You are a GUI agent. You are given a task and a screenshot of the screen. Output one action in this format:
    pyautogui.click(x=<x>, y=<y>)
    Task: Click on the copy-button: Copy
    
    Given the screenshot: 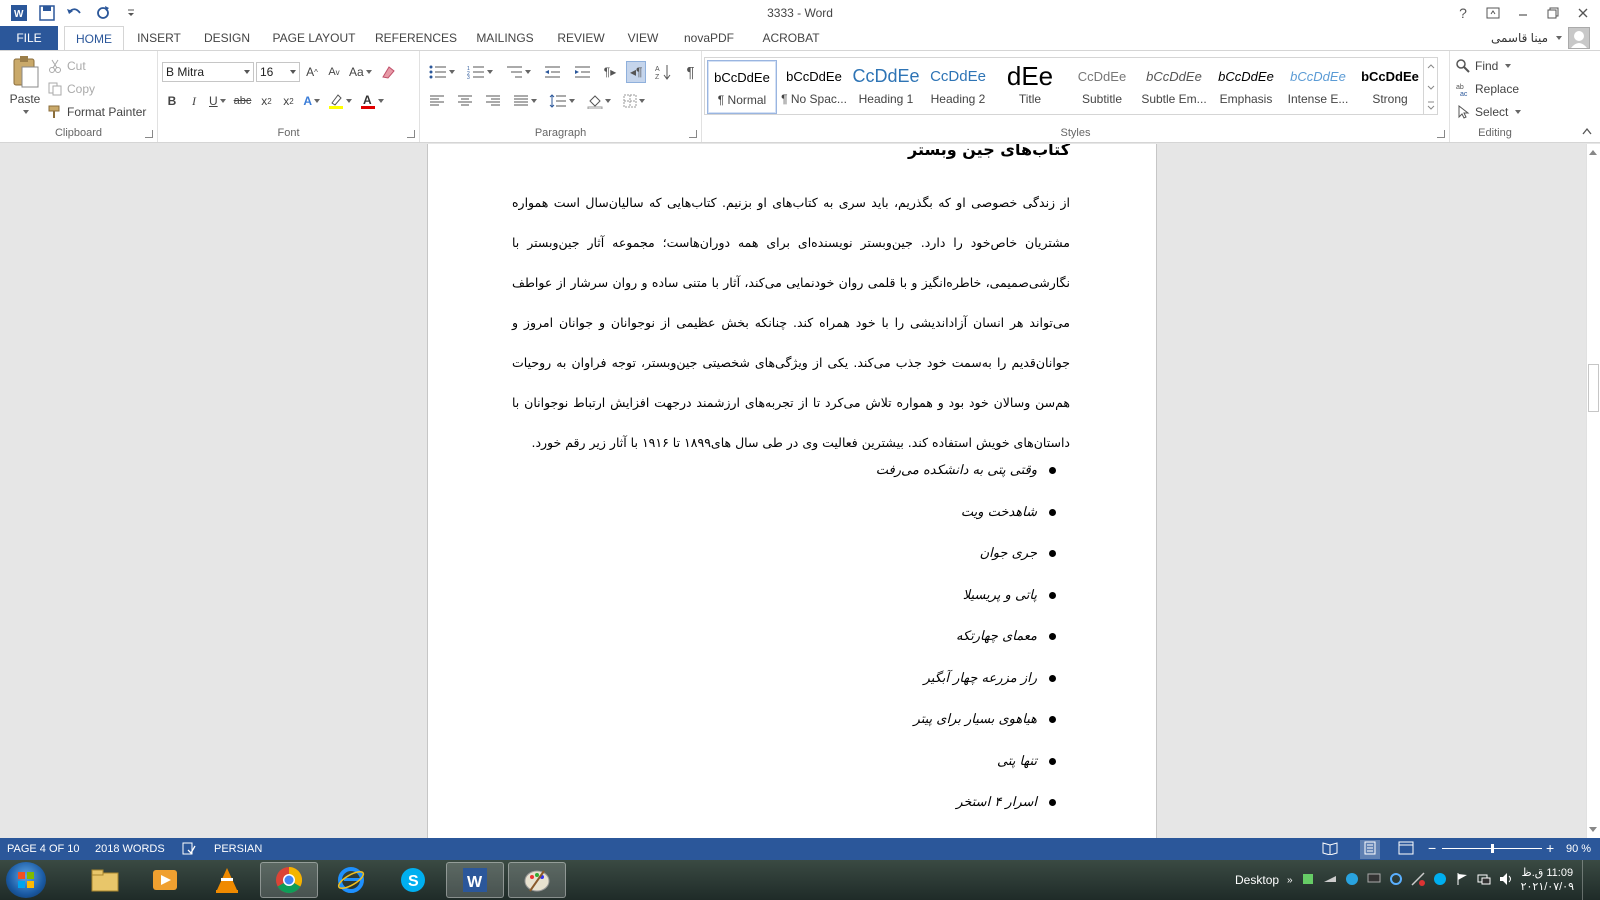 What is the action you would take?
    pyautogui.click(x=73, y=89)
    